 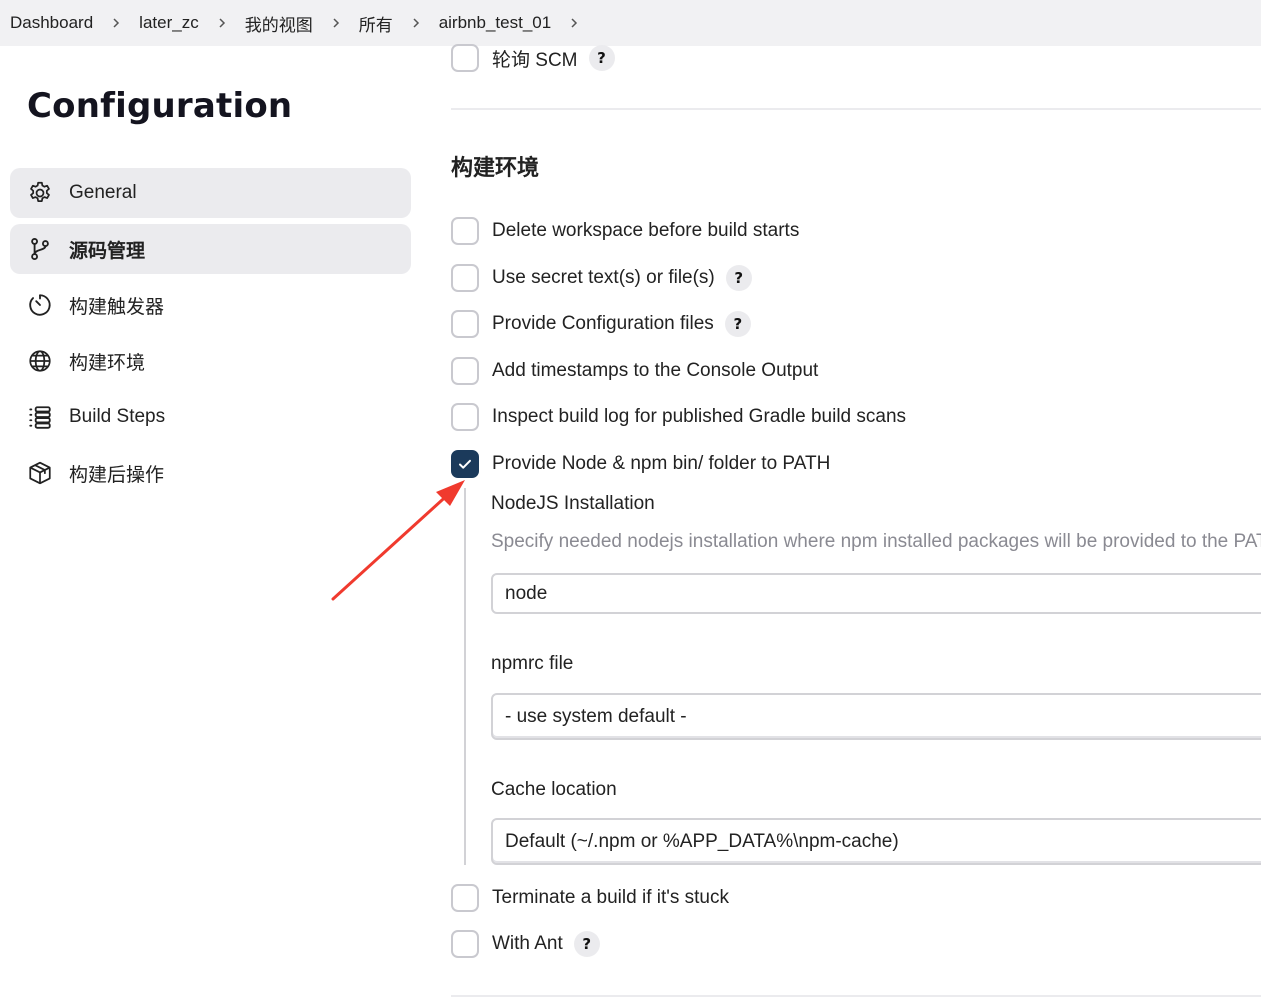 I want to click on sidebar-item-label: 构建环境, so click(x=107, y=363).